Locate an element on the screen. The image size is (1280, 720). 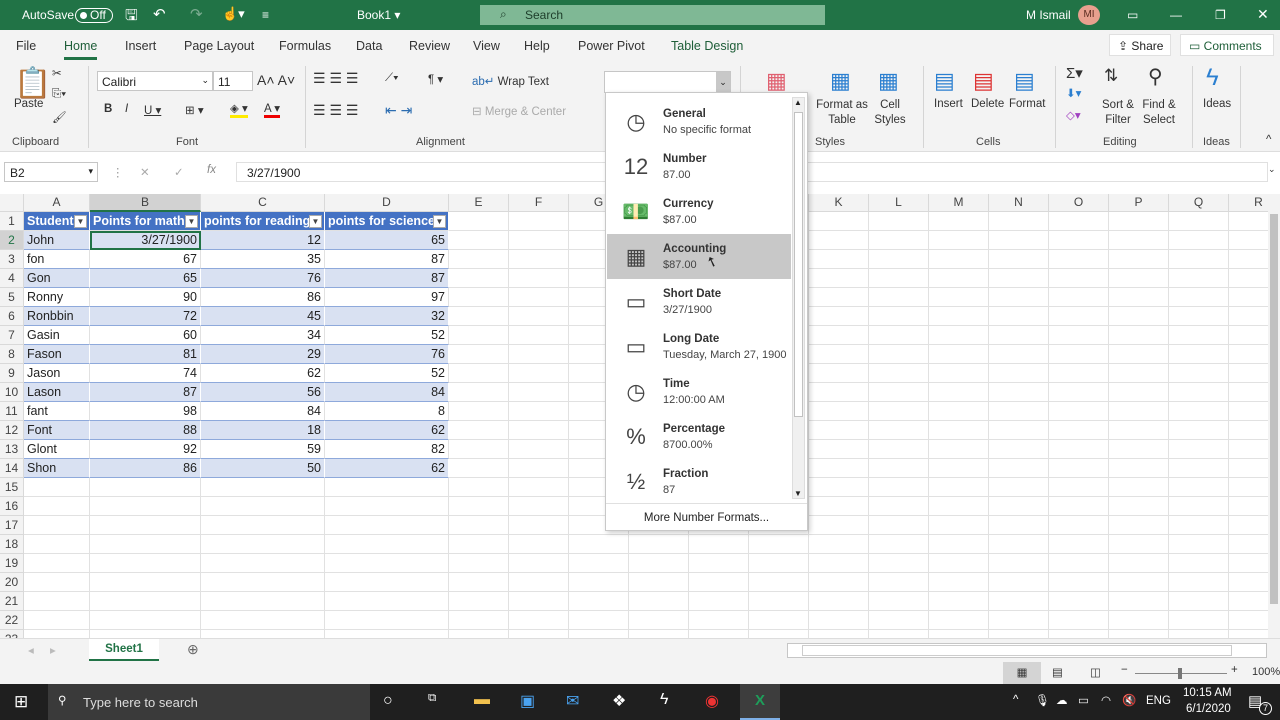
format-option-long-date: ▭ Long Date Tuesday, March 27, 1900 is located at coordinates (699, 346).